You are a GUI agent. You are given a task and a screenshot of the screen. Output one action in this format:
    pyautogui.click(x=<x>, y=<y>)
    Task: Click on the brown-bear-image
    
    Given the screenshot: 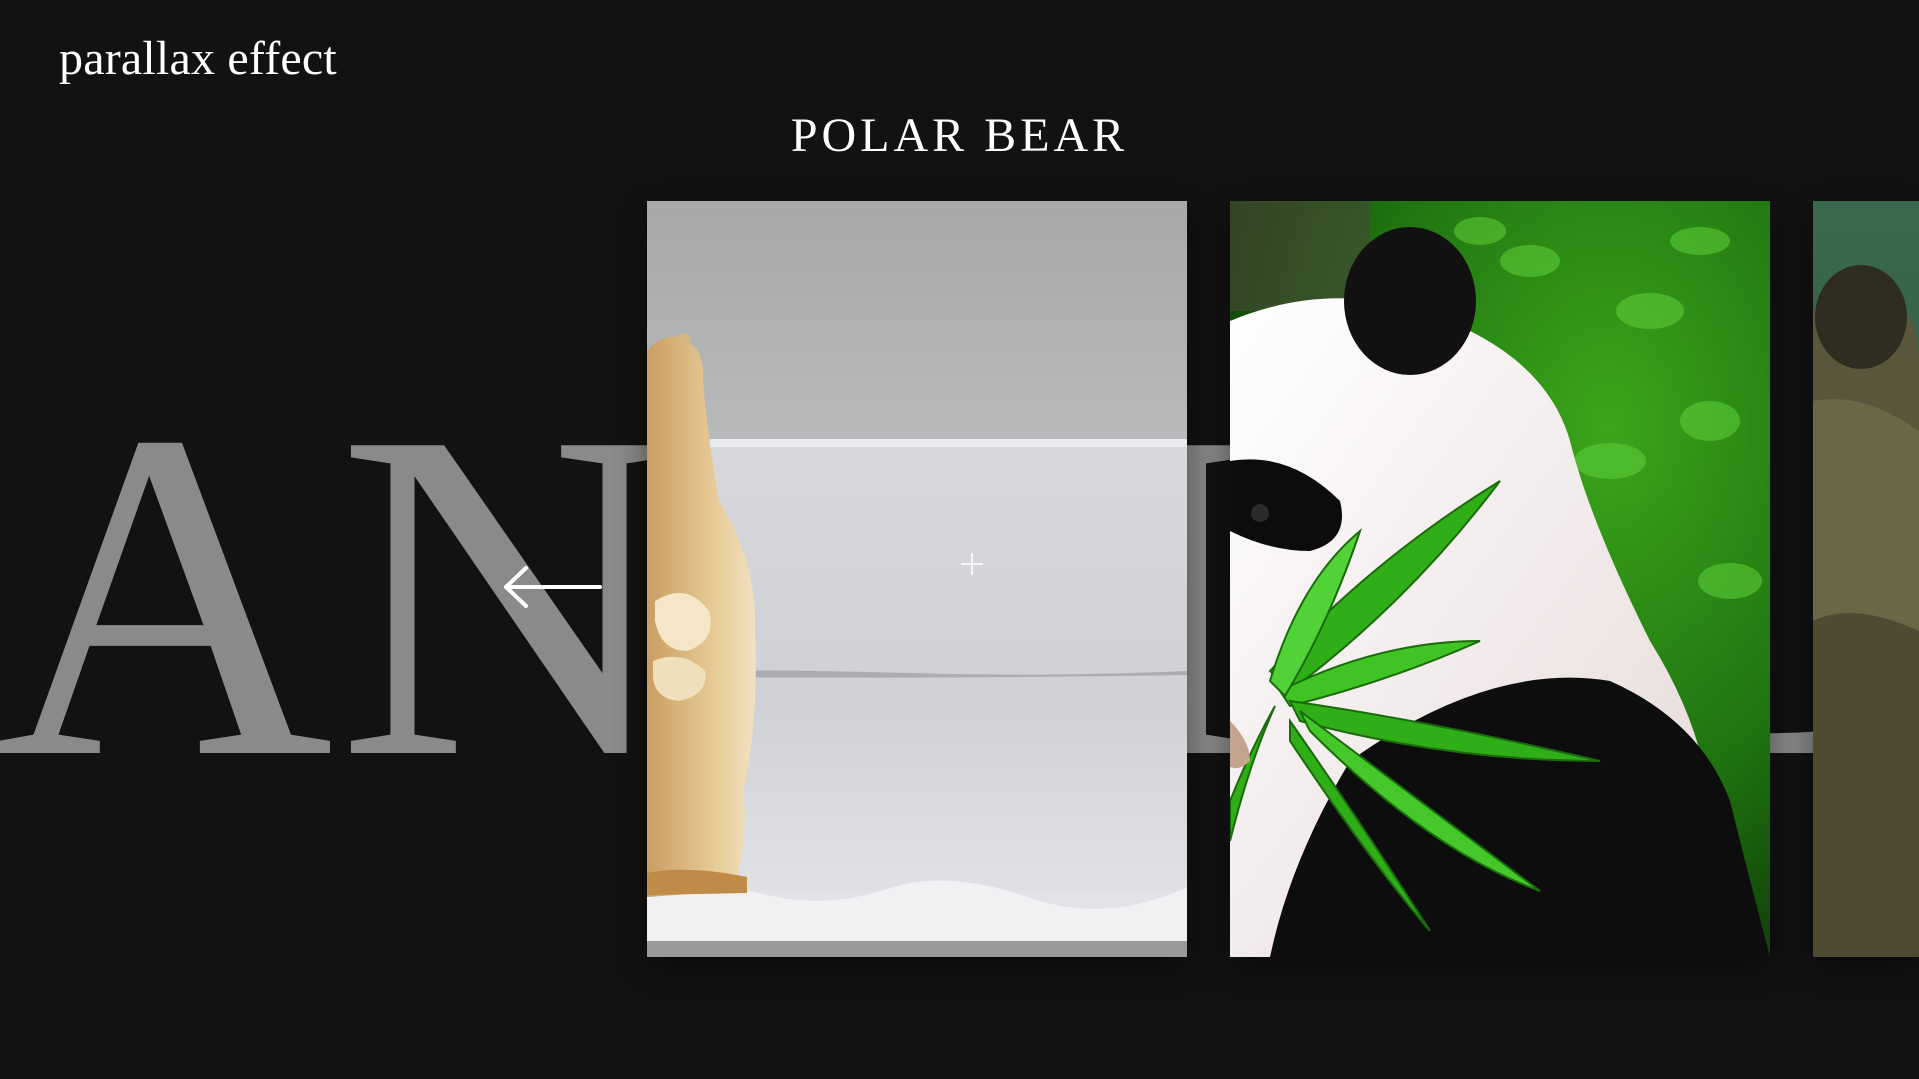 What is the action you would take?
    pyautogui.click(x=1866, y=579)
    